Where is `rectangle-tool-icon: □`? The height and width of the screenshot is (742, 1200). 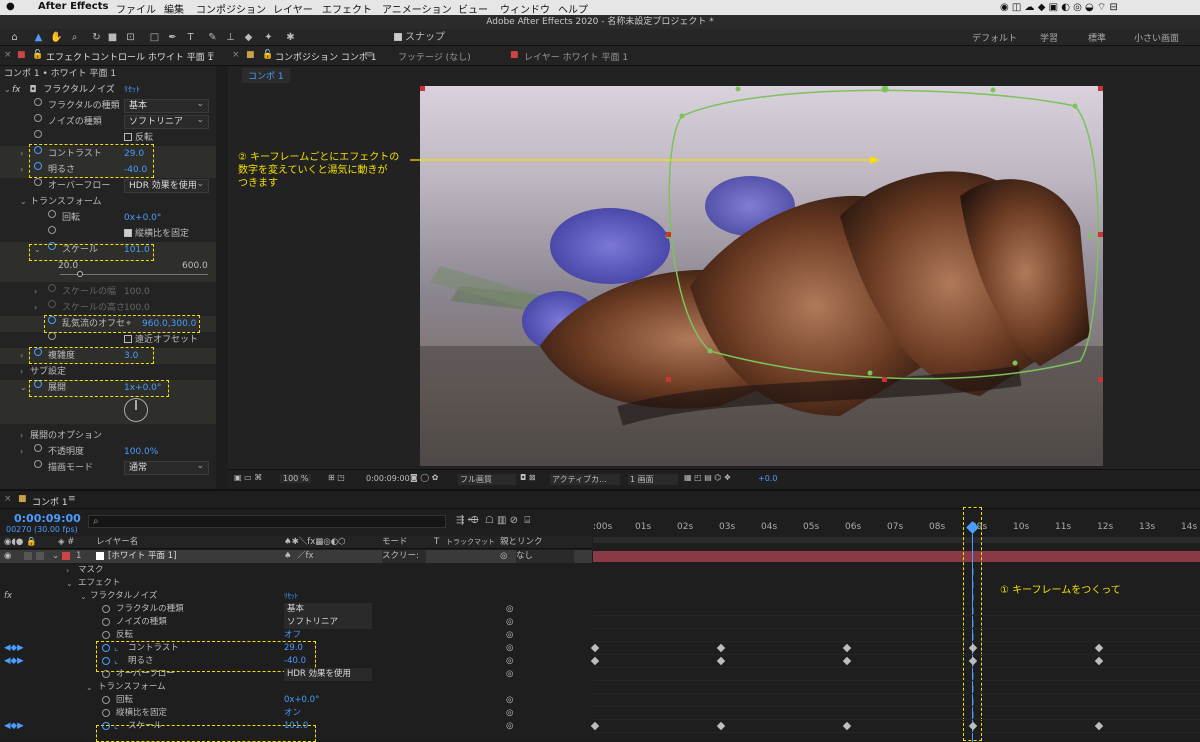
rectangle-tool-icon: □ is located at coordinates (154, 37).